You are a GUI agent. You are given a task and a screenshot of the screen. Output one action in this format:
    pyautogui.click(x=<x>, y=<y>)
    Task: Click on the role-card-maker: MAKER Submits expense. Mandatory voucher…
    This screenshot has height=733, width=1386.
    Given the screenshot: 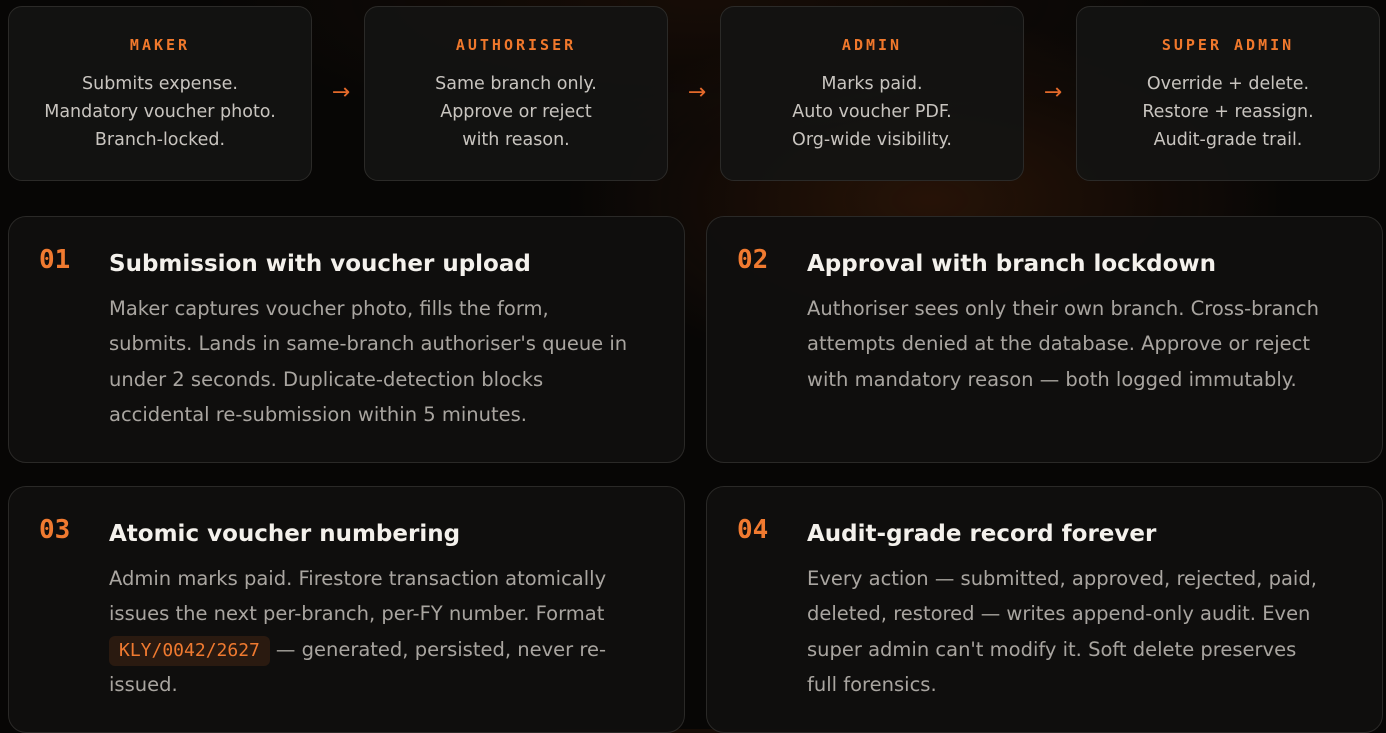 What is the action you would take?
    pyautogui.click(x=160, y=93)
    